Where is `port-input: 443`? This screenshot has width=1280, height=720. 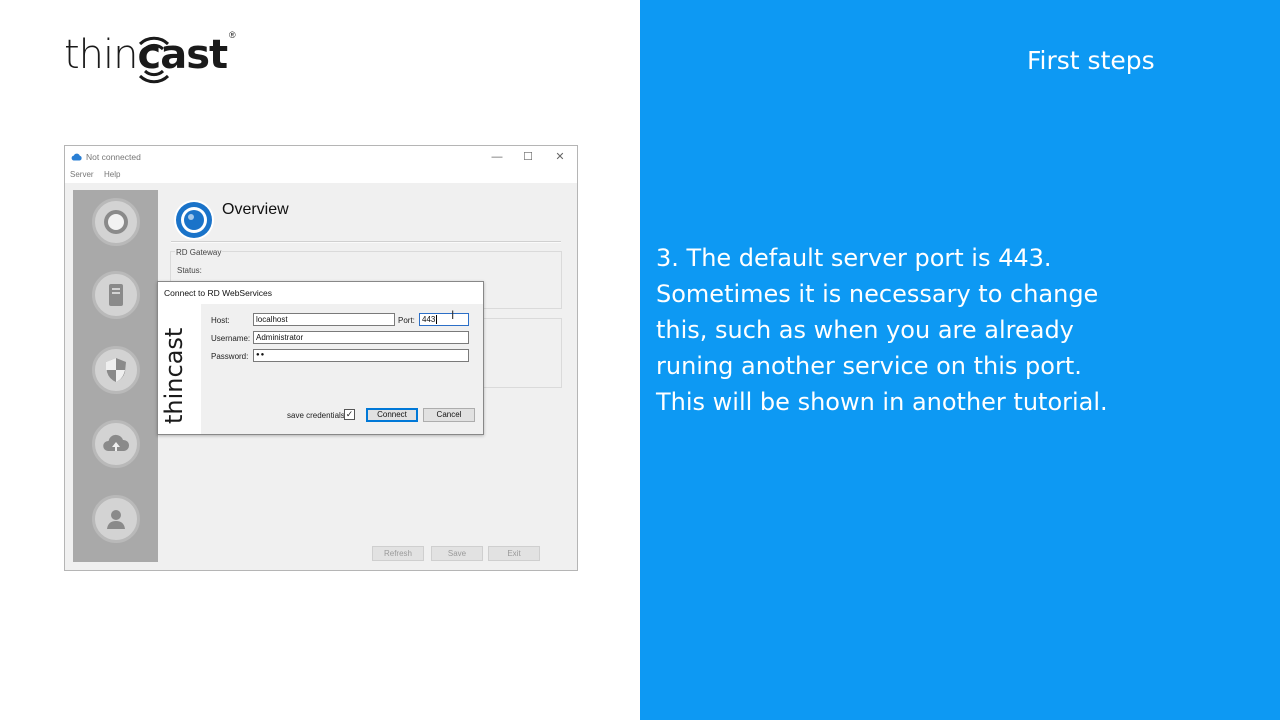 port-input: 443 is located at coordinates (444, 319).